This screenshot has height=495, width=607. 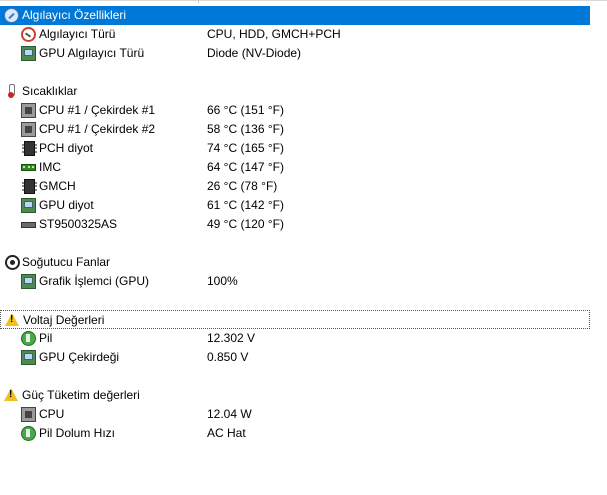 What do you see at coordinates (245, 110) in the screenshot?
I see `item-value: 66 °C (151 °F)` at bounding box center [245, 110].